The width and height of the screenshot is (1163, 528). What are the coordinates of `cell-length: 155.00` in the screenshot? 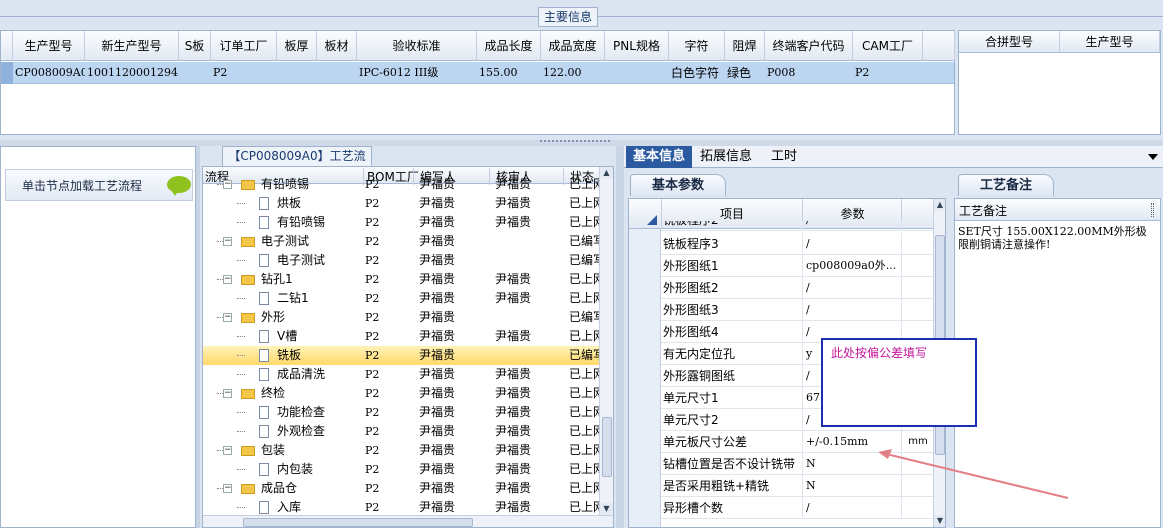 It's located at (509, 73).